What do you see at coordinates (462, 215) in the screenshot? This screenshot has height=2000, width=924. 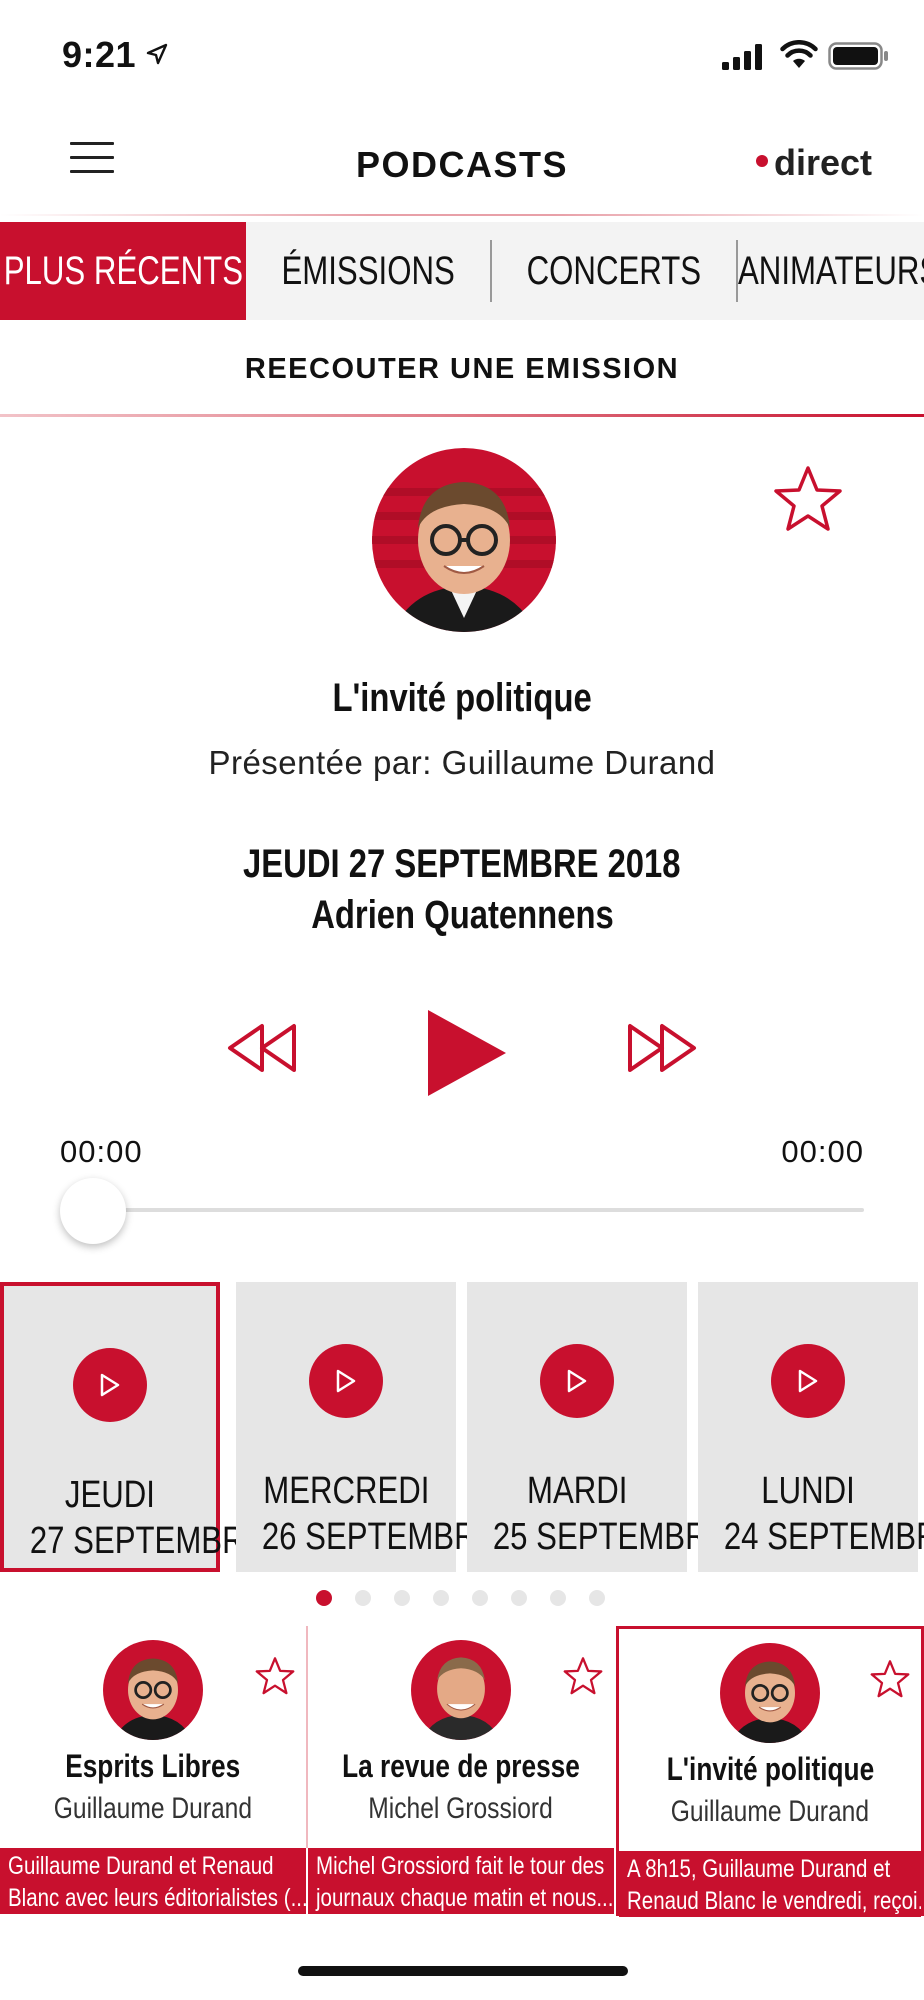 I see `header-divider` at bounding box center [462, 215].